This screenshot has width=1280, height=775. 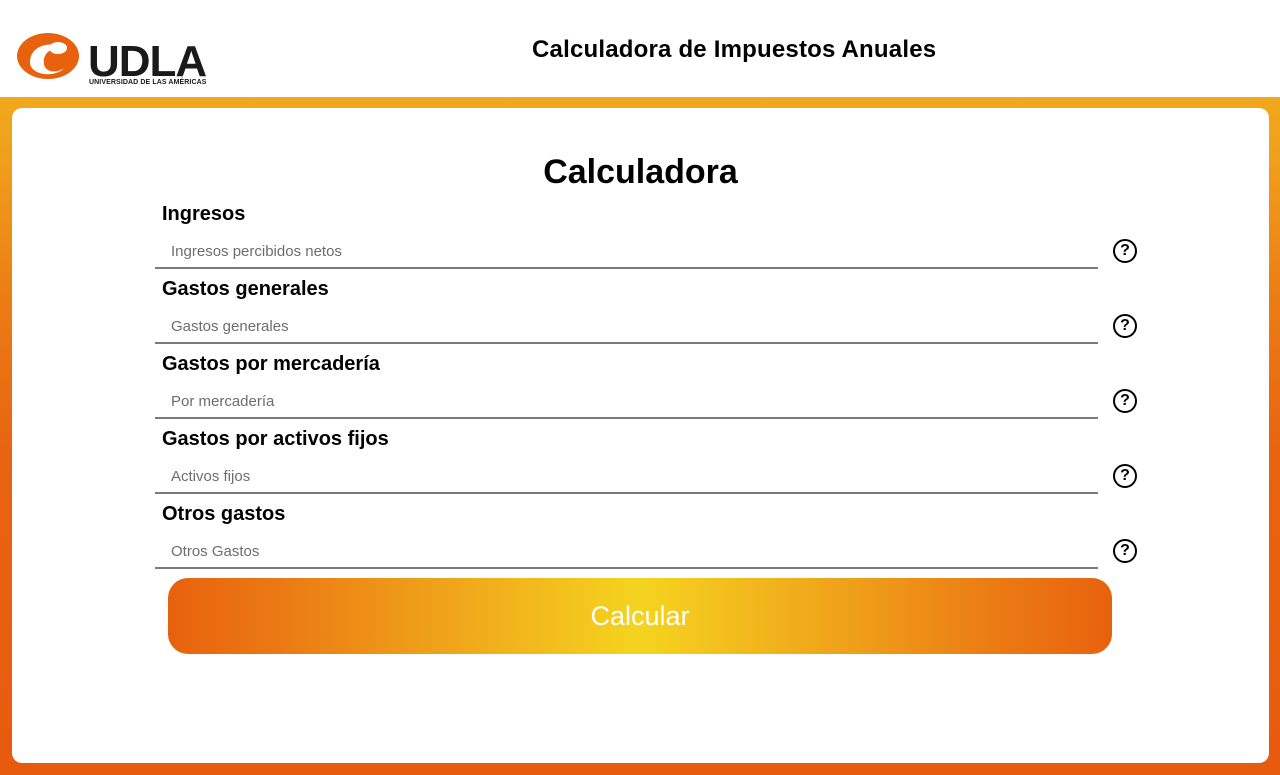 What do you see at coordinates (626, 552) in the screenshot?
I see `otros-gastos-input` at bounding box center [626, 552].